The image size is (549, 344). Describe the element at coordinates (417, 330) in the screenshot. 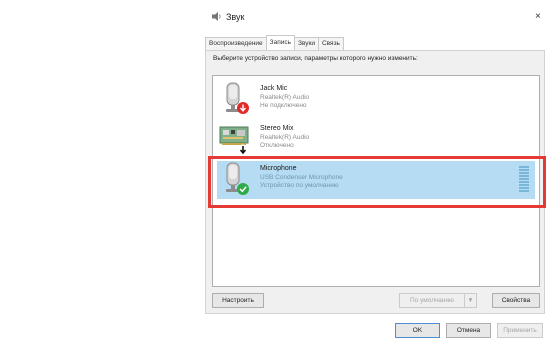

I see `ok-button: OK` at that location.